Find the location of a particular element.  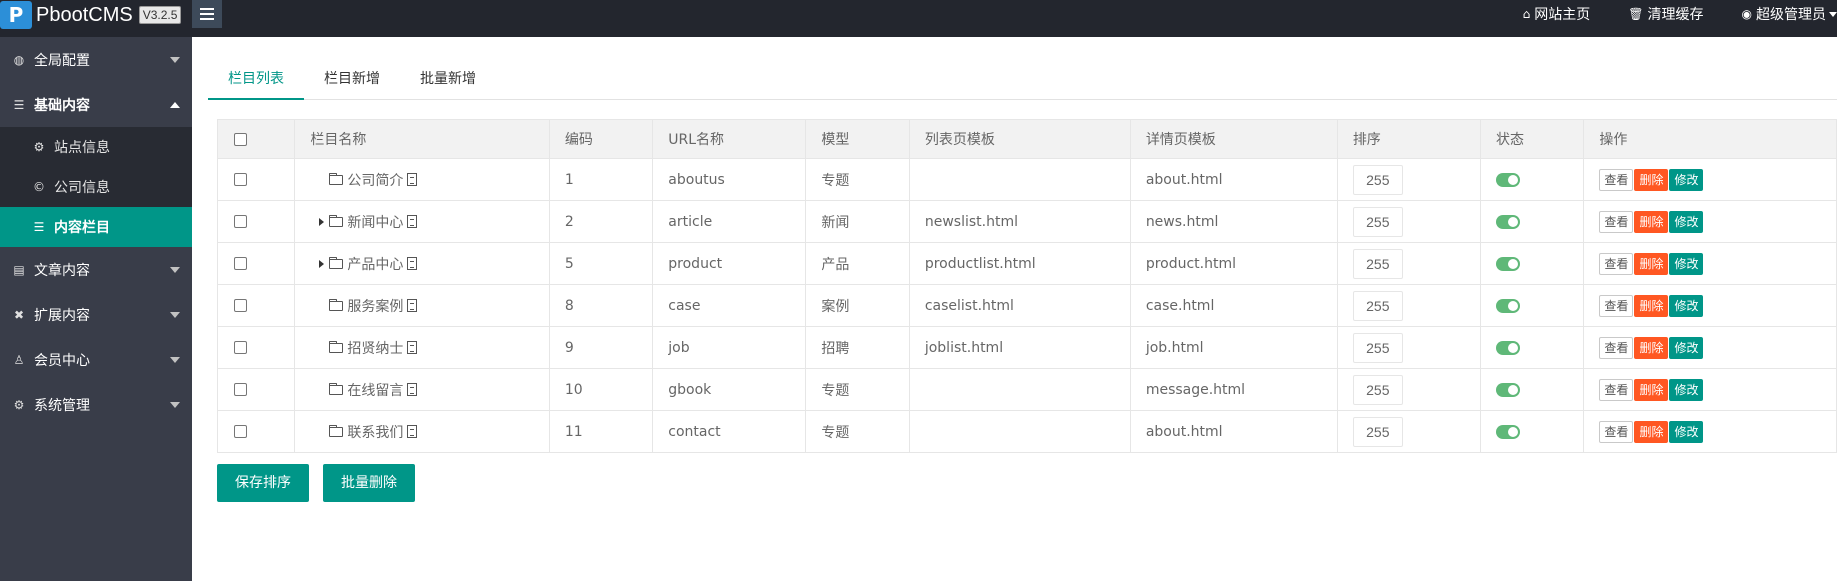

hamburger-icon is located at coordinates (207, 9).